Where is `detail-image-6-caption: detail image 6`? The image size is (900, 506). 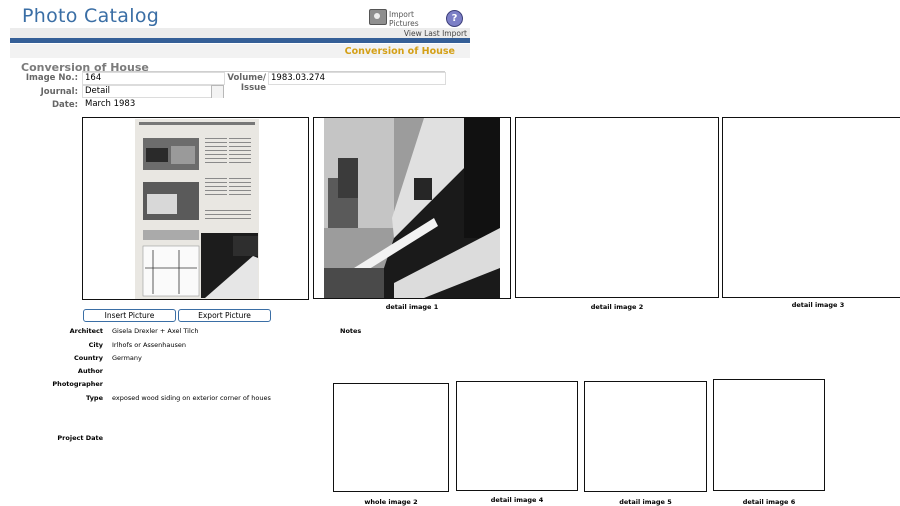
detail-image-6-caption: detail image 6 is located at coordinates (769, 502).